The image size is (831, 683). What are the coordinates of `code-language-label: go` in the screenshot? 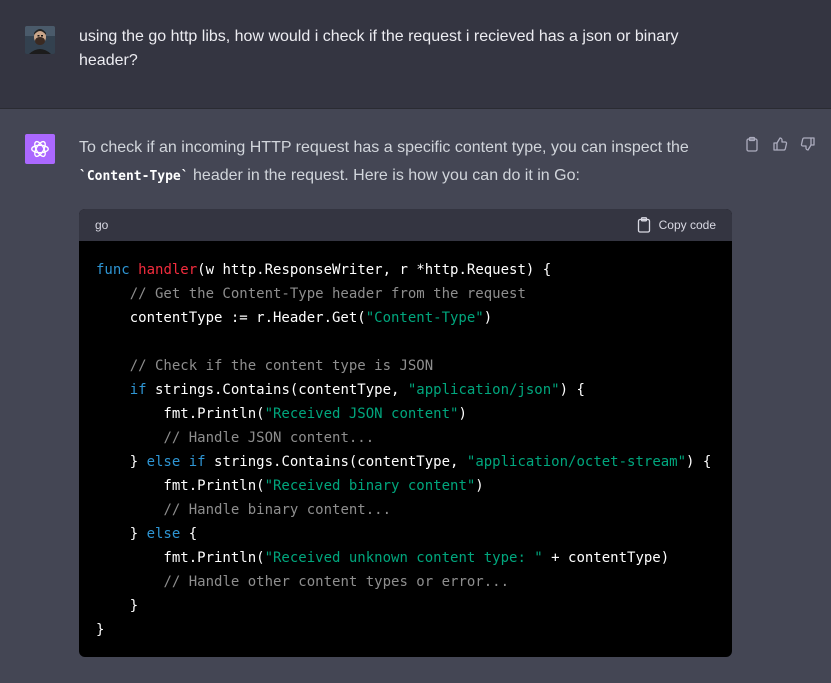 It's located at (102, 225).